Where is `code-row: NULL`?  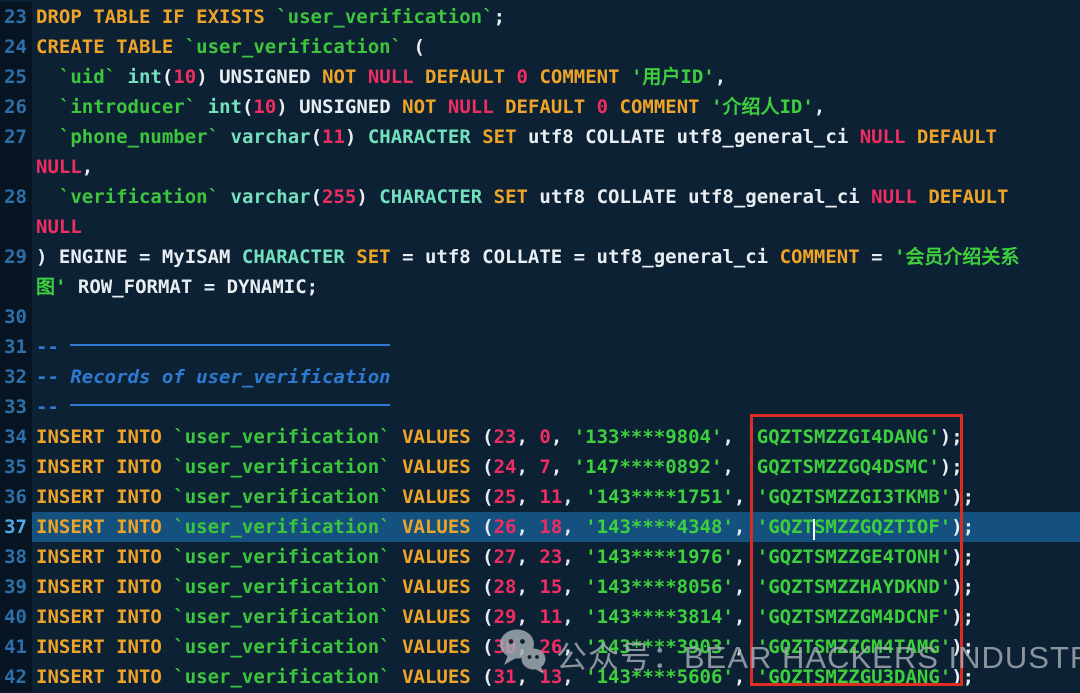 code-row: NULL is located at coordinates (540, 227).